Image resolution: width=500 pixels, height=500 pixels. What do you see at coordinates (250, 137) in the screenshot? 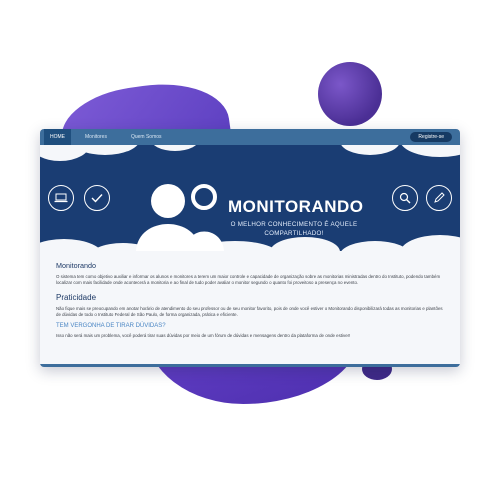
I see `top-nav: HOME Monitores Quem Somos Registre-se` at bounding box center [250, 137].